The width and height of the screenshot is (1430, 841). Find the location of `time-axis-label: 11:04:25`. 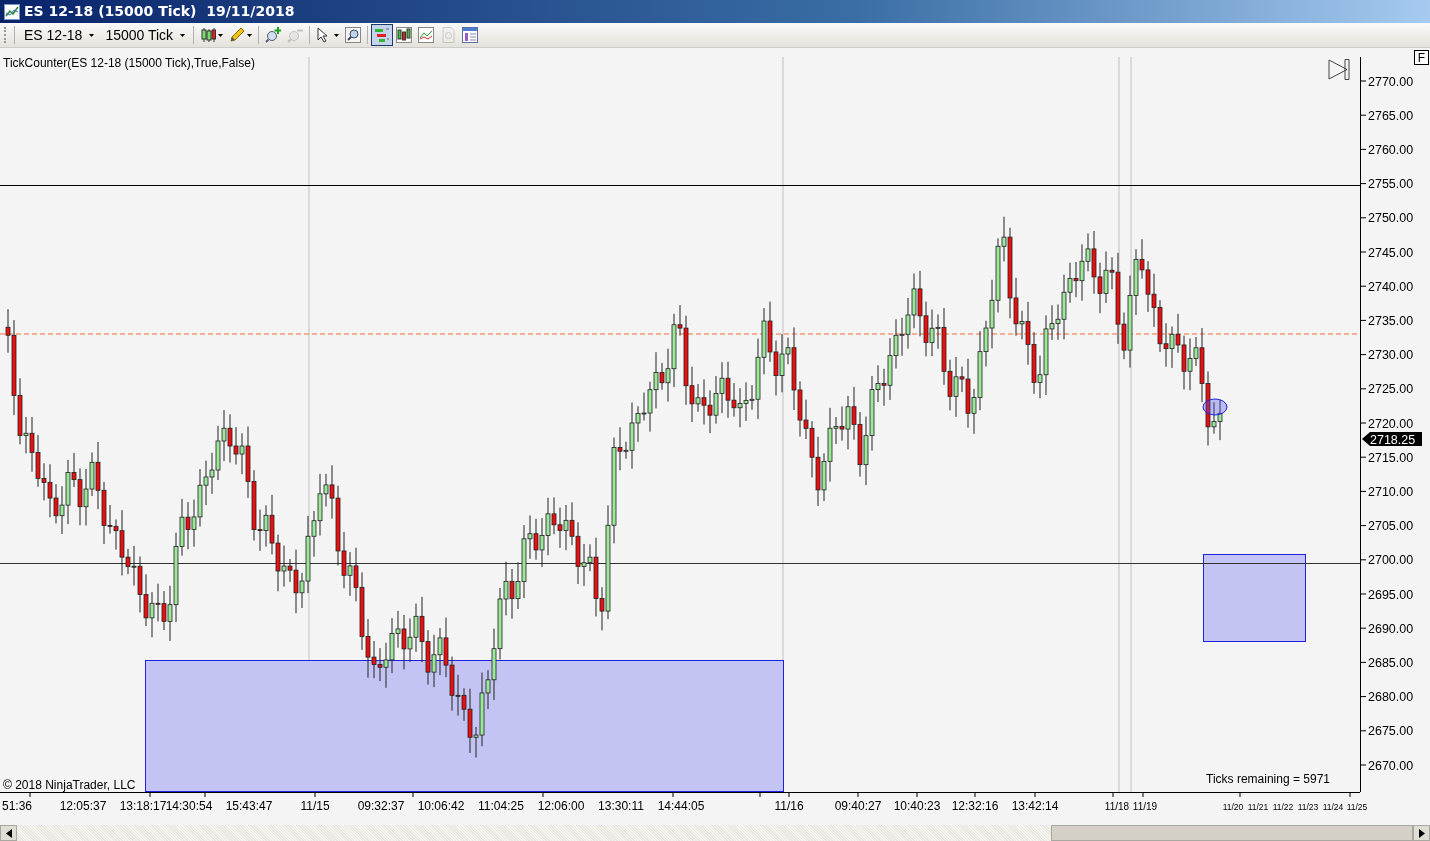

time-axis-label: 11:04:25 is located at coordinates (501, 806).